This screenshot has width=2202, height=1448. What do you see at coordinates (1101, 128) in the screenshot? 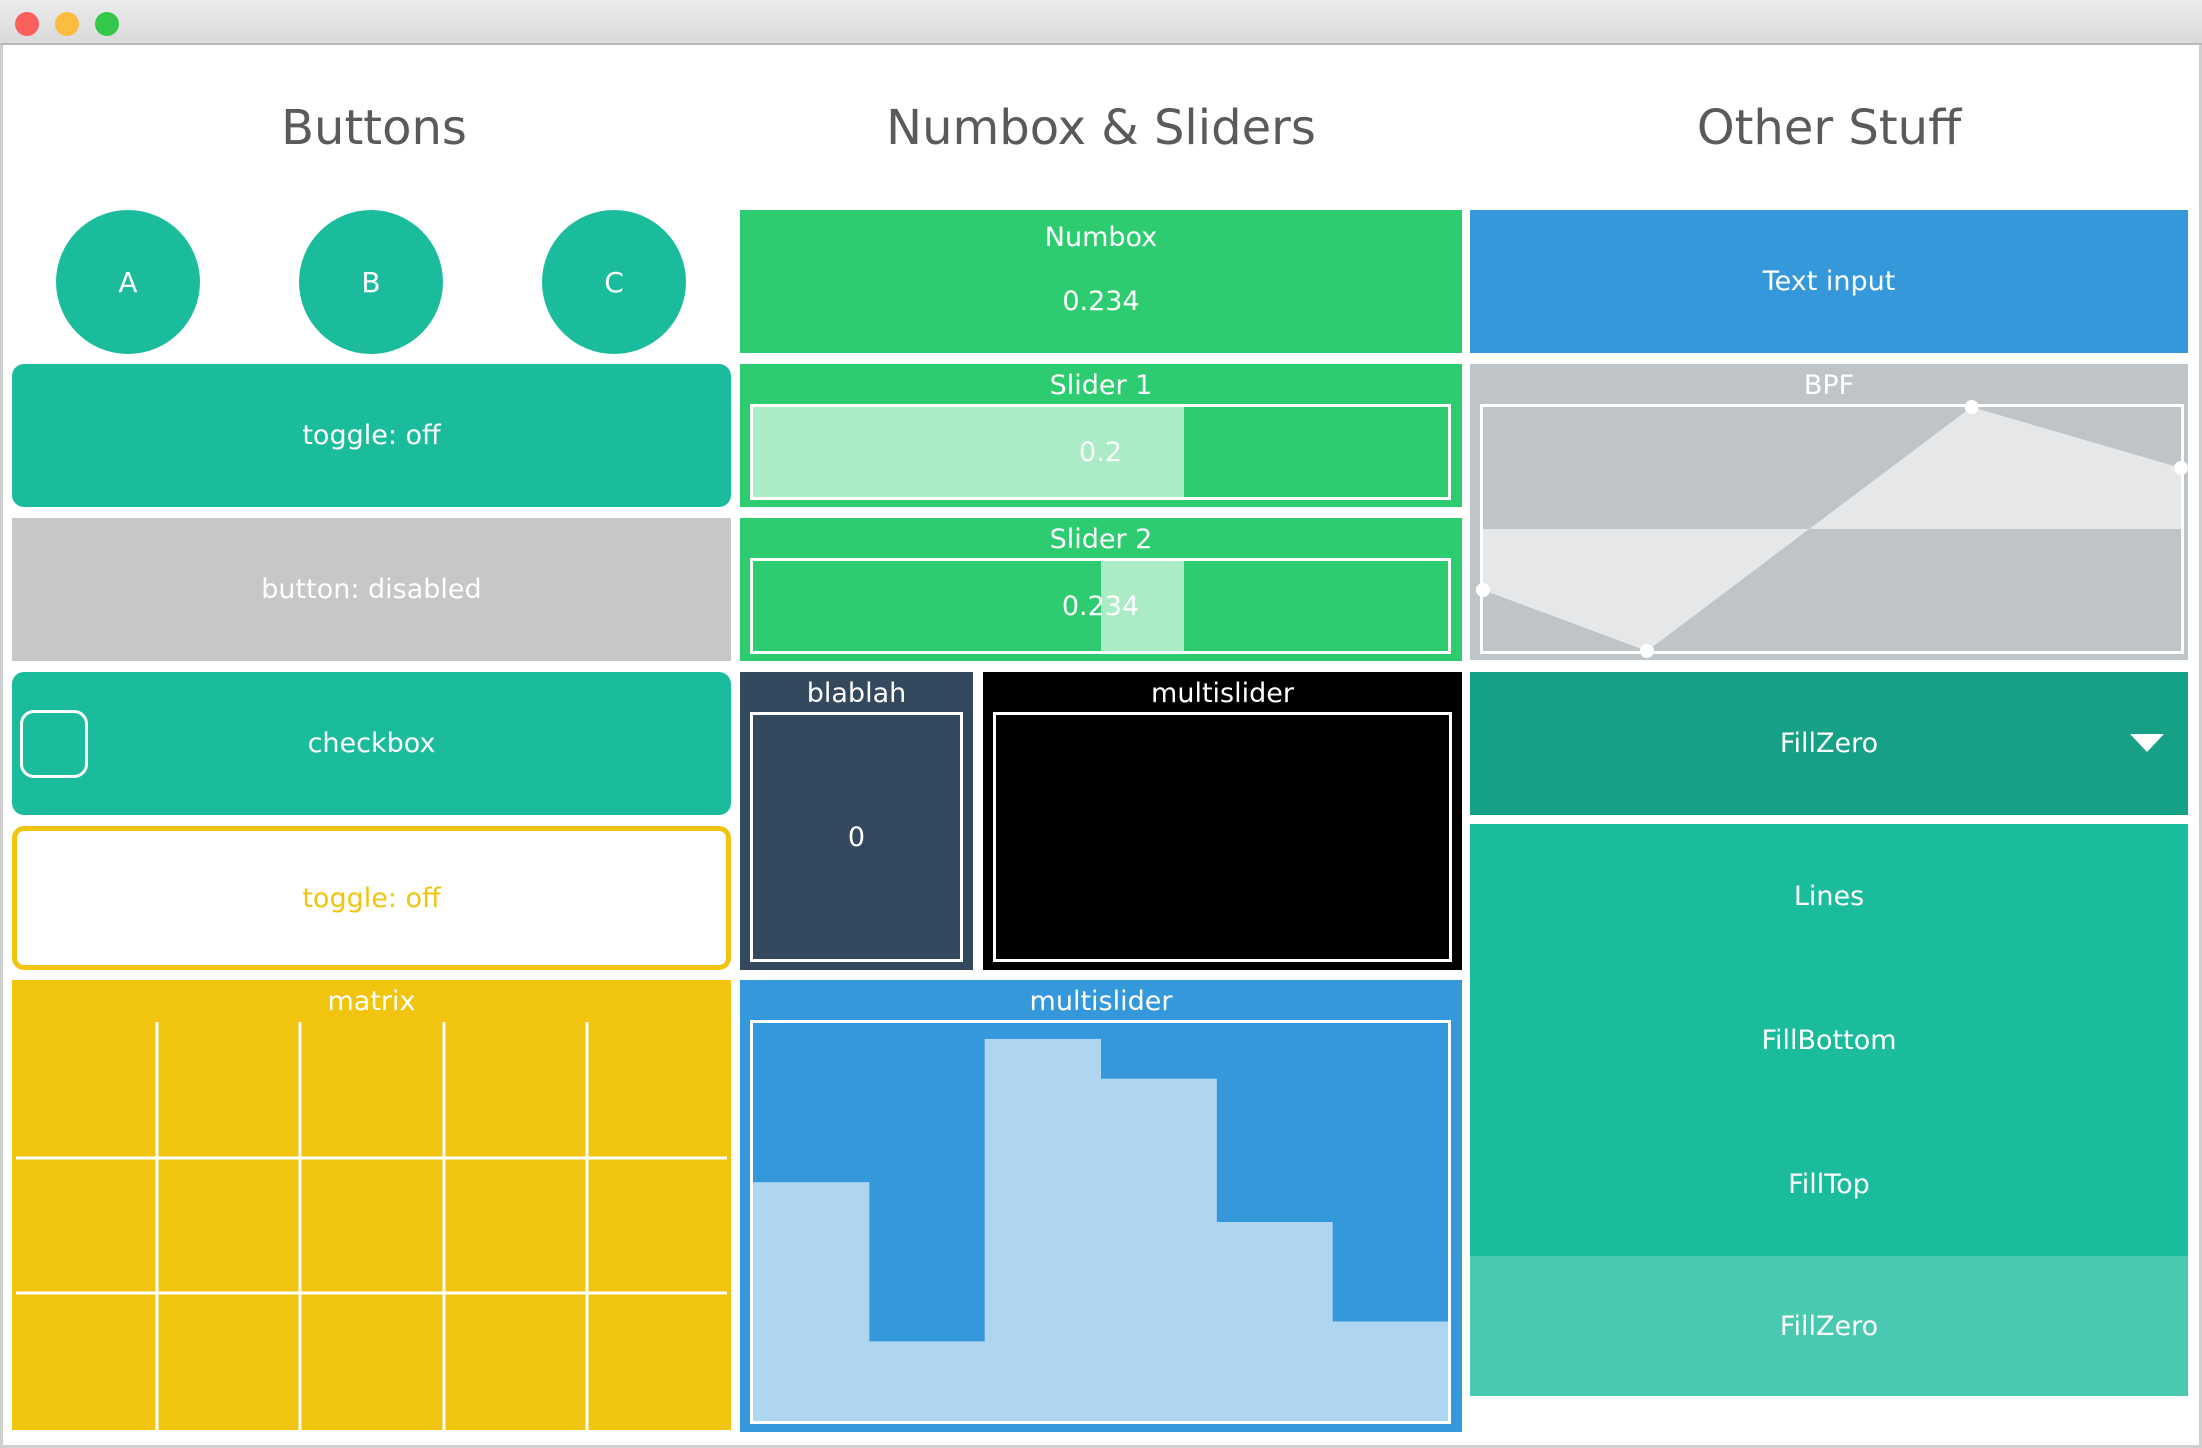
I see `numbox-sliders-column-title: Numbox & Sliders` at bounding box center [1101, 128].